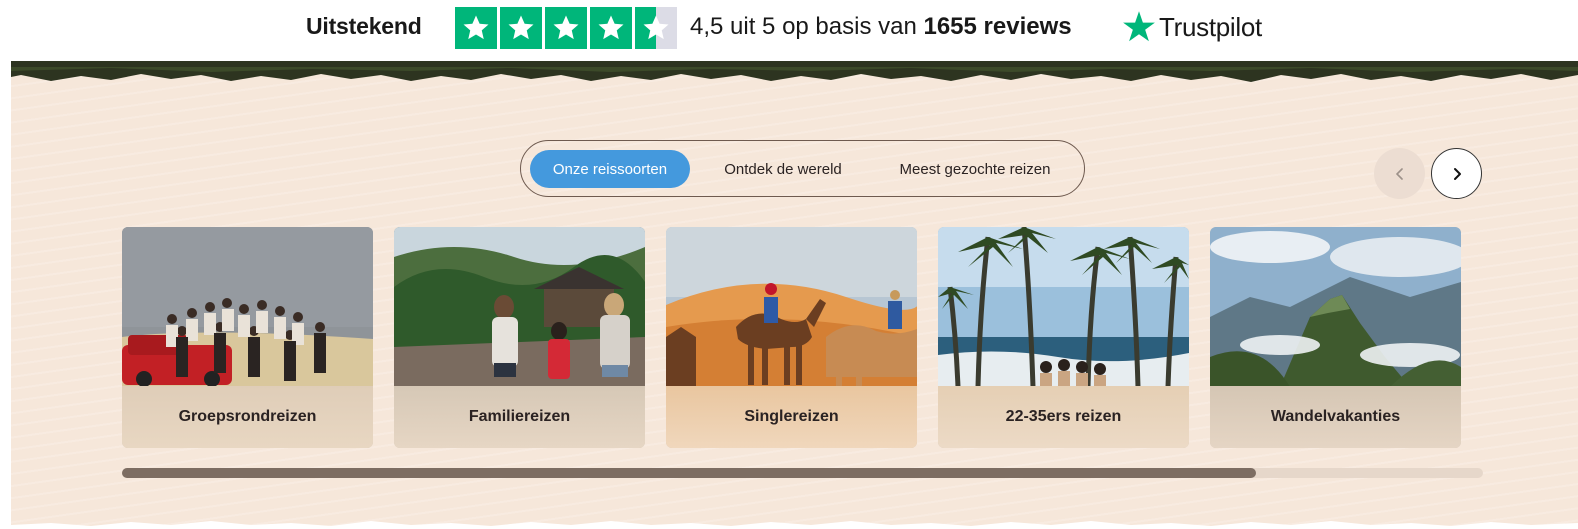  Describe the element at coordinates (783, 169) in the screenshot. I see `tab-ontdek-de-wereld: Ontdek de wereld` at that location.